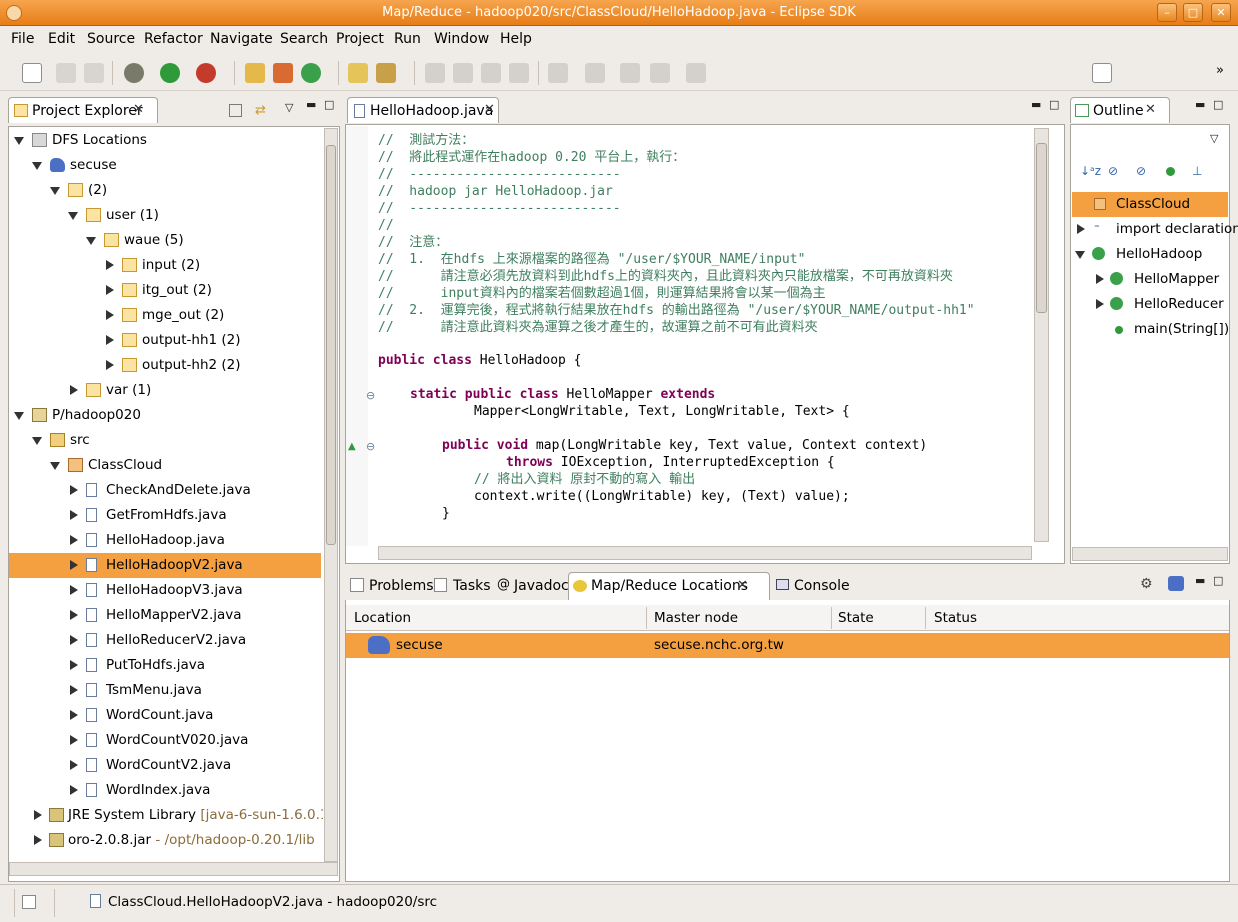  What do you see at coordinates (1041, 335) in the screenshot?
I see `editor-vscrollbar` at bounding box center [1041, 335].